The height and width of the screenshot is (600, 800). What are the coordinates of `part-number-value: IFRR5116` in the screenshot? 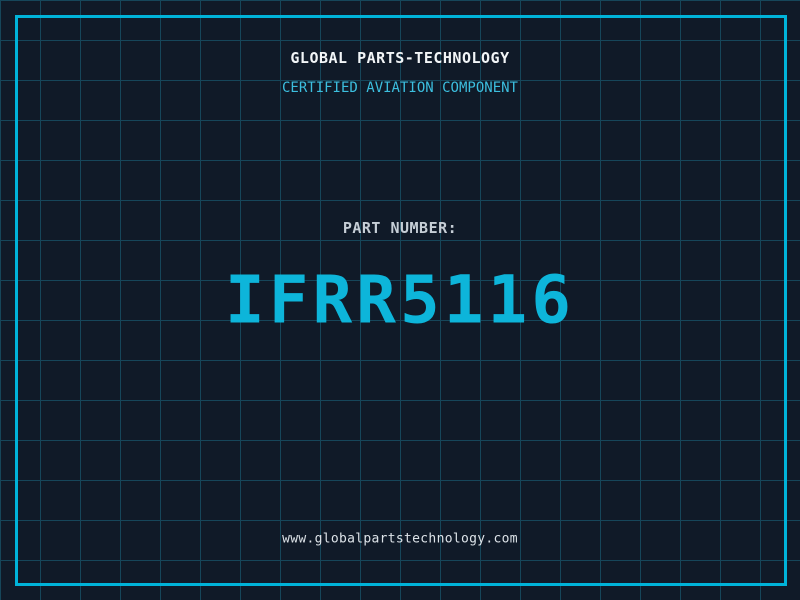 It's located at (400, 300).